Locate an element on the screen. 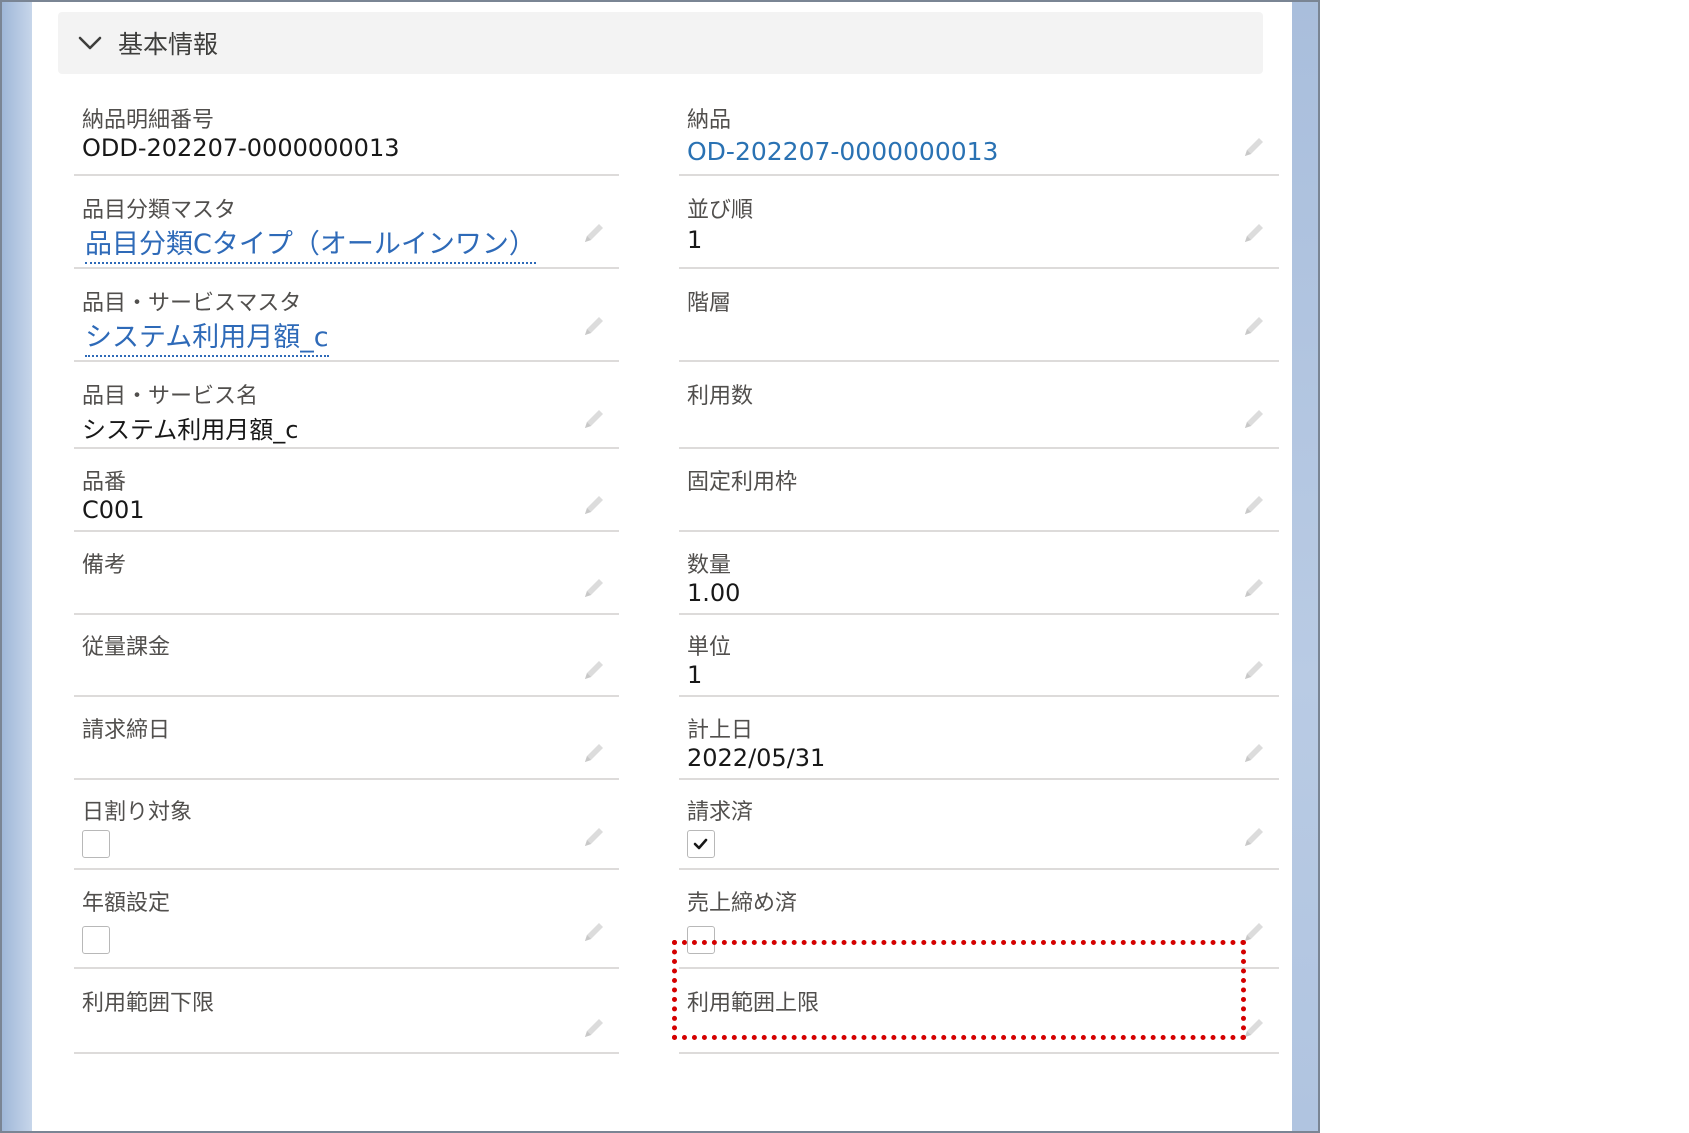  sales-closed-checkbox is located at coordinates (701, 940).